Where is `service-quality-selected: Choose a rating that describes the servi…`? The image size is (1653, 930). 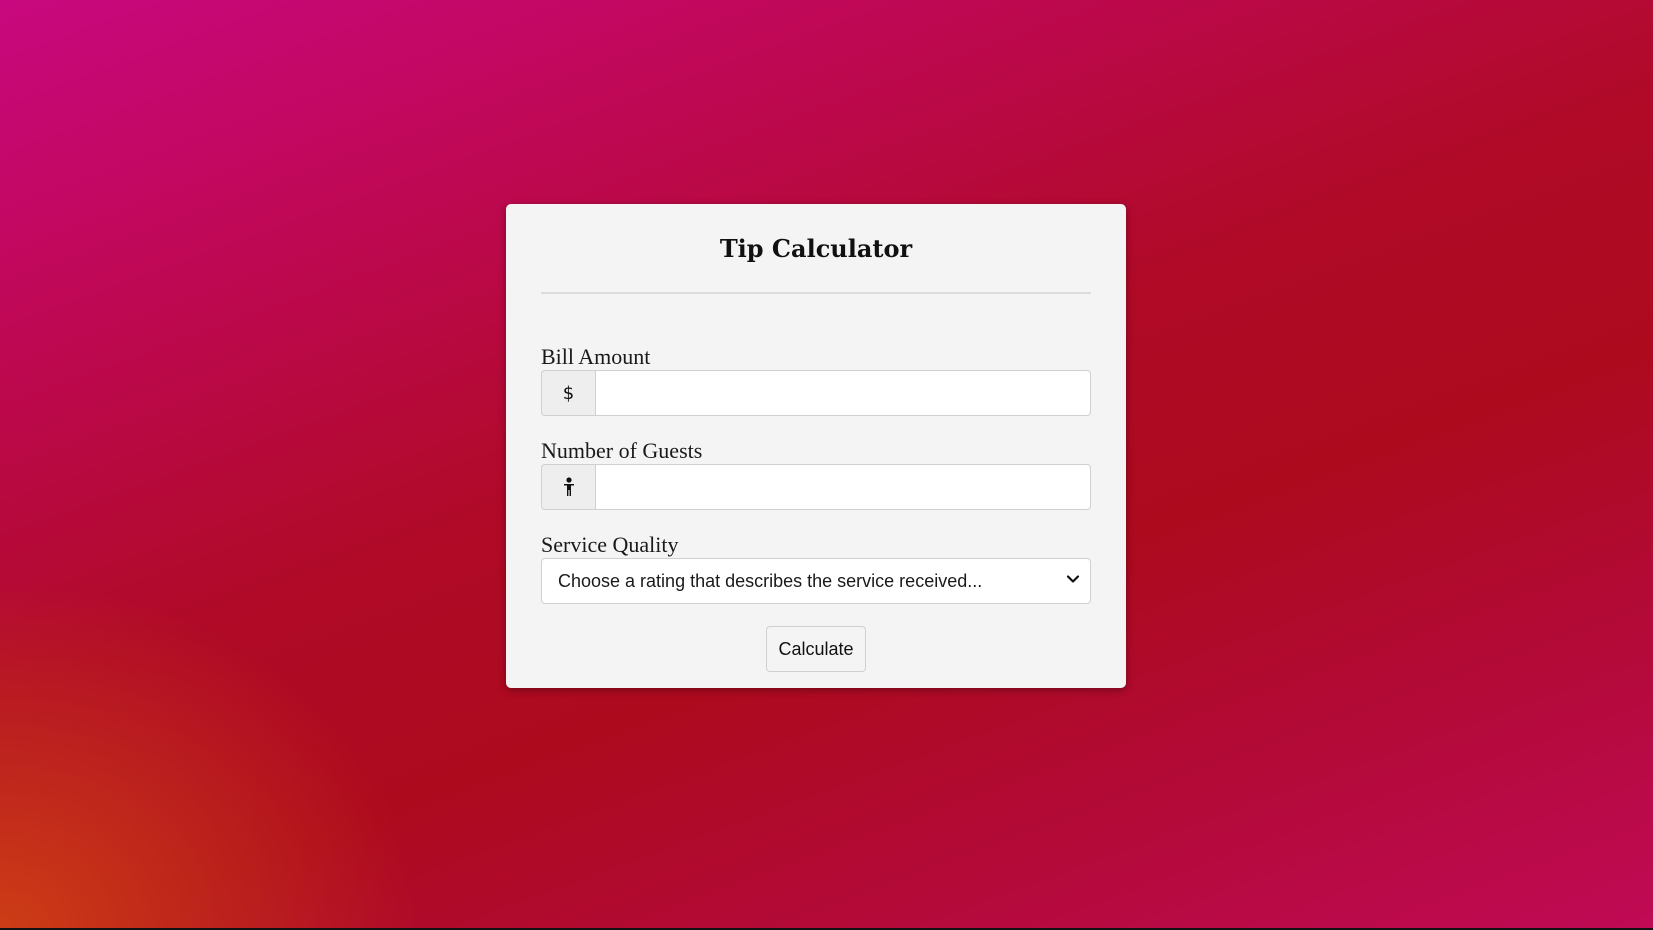 service-quality-selected: Choose a rating that describes the servi… is located at coordinates (770, 580).